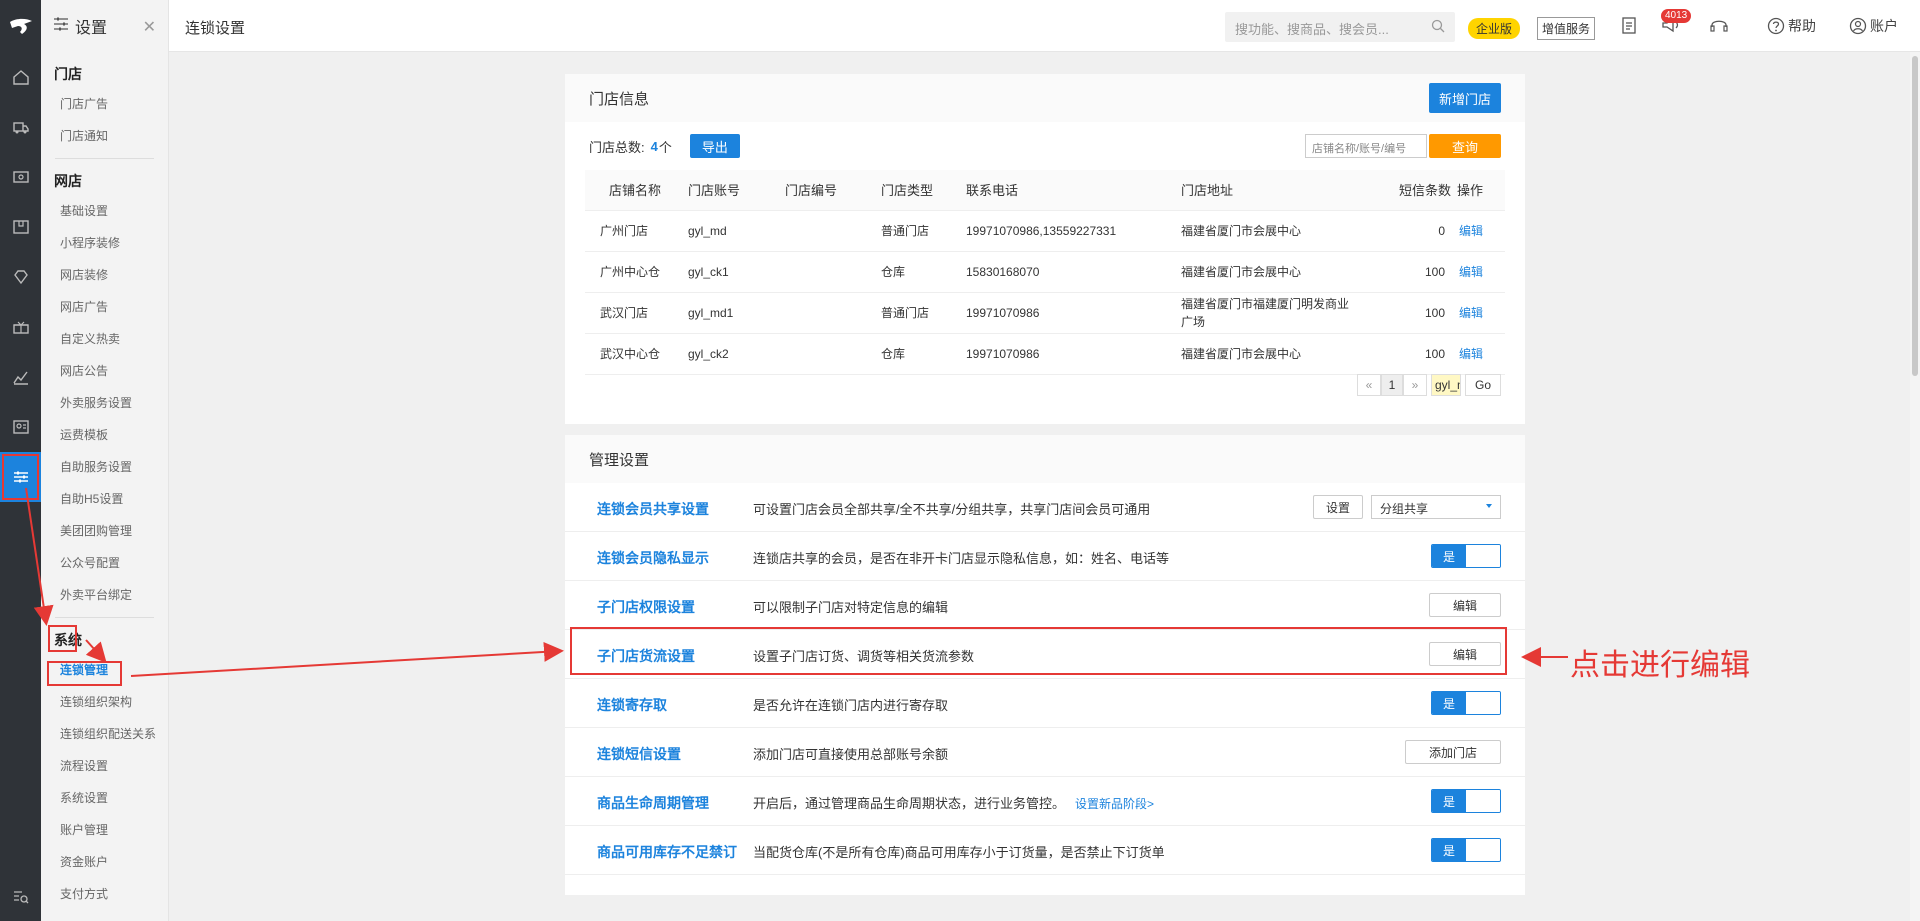  I want to click on rail-member, so click(20, 277).